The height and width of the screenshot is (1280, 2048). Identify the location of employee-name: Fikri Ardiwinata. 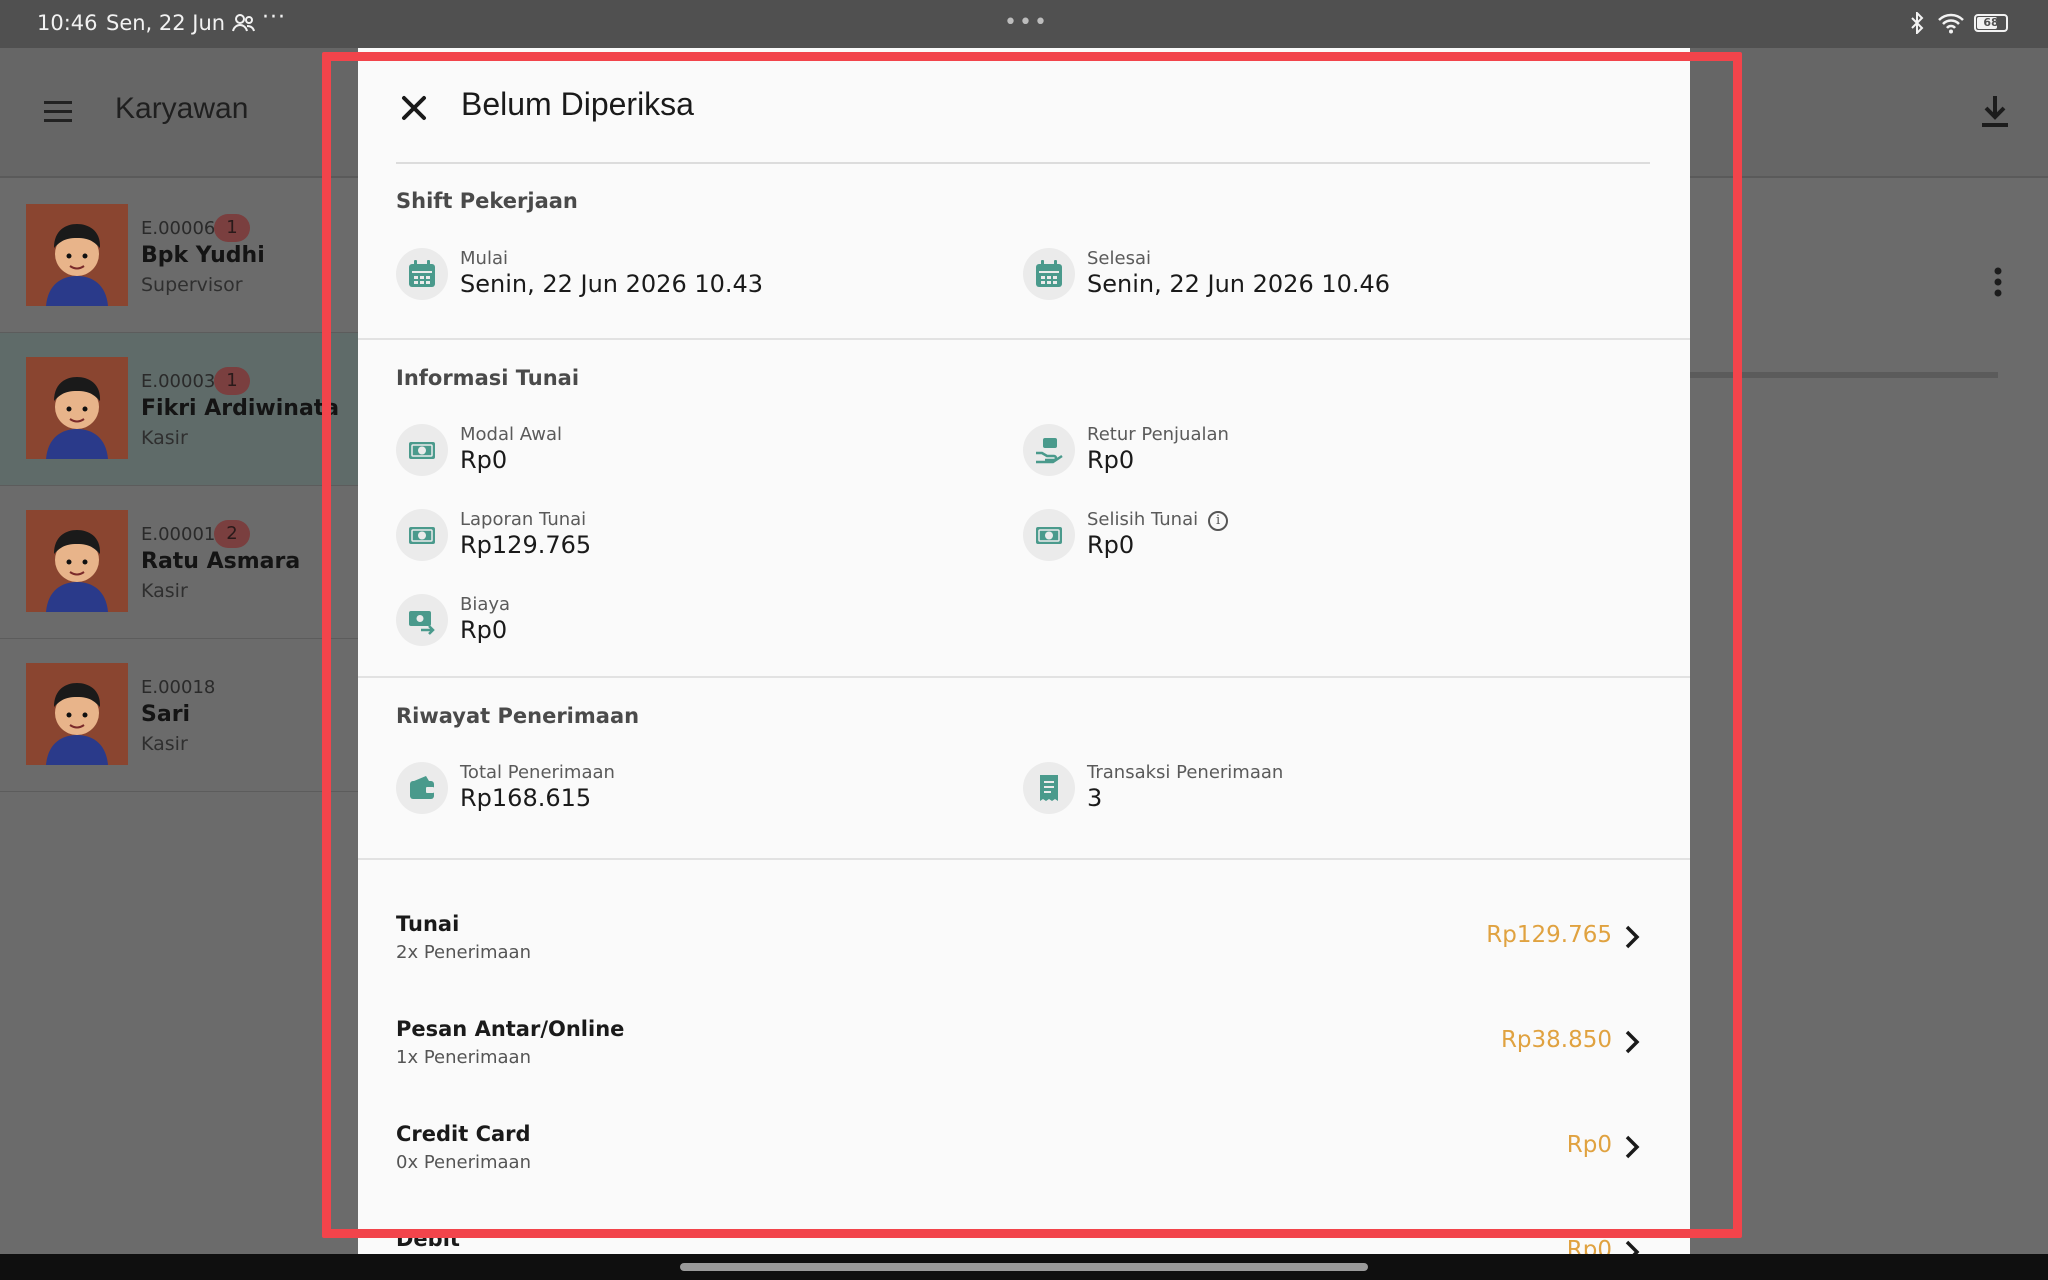
(240, 408).